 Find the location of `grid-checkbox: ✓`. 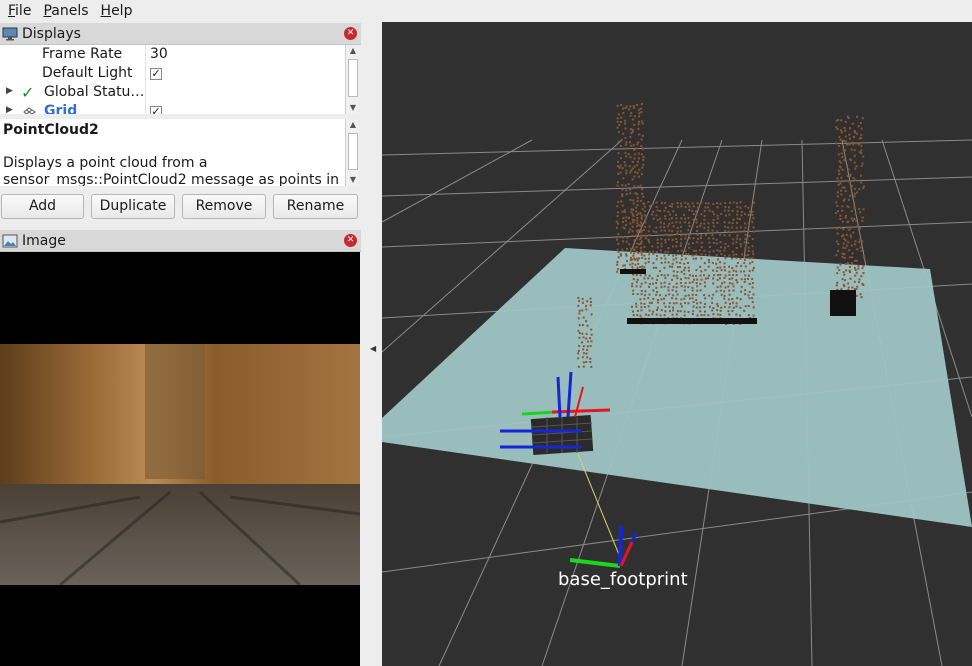

grid-checkbox: ✓ is located at coordinates (156, 110).